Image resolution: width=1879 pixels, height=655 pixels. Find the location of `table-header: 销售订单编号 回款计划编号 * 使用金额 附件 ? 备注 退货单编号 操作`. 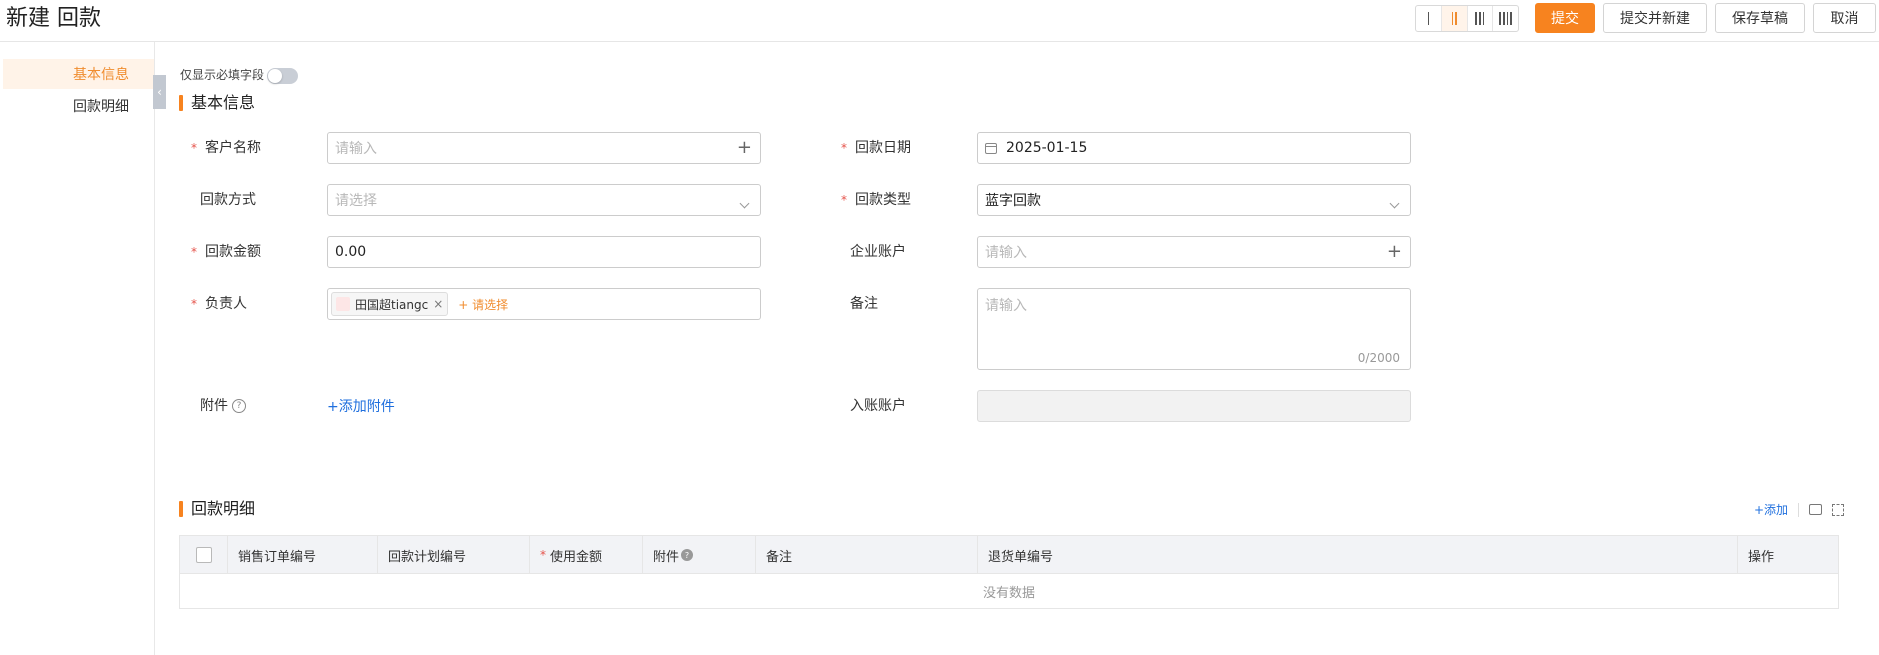

table-header: 销售订单编号 回款计划编号 * 使用金额 附件 ? 备注 退货单编号 操作 is located at coordinates (1009, 555).